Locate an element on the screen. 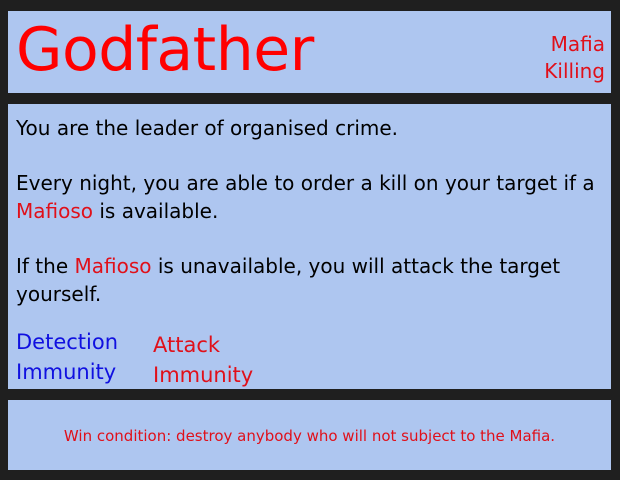 Image resolution: width=620 pixels, height=480 pixels. detection-immunity-label: Detection Immunity is located at coordinates (67, 357).